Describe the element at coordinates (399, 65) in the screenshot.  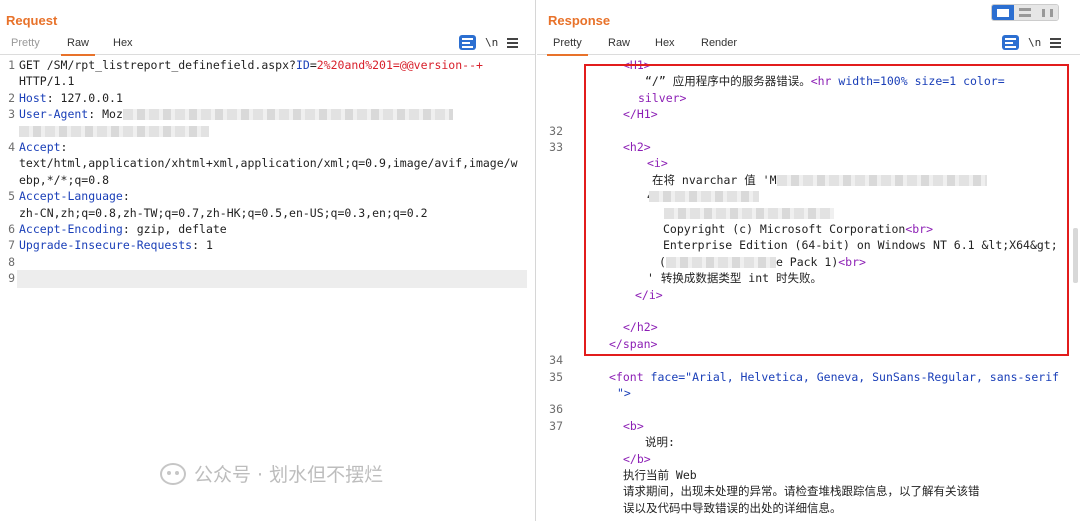
I see `code-token: 2%20and%201=@@version--+` at that location.